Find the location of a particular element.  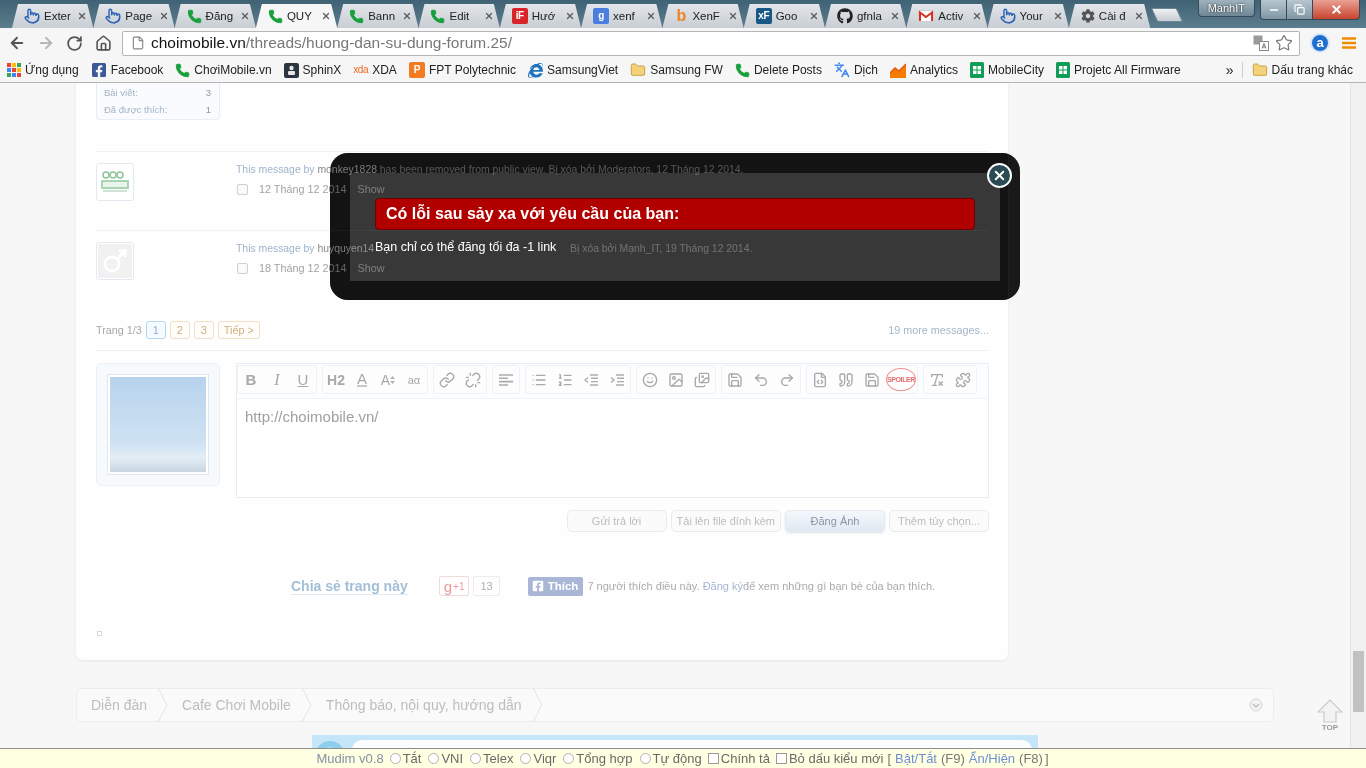

star-icon is located at coordinates (1284, 43).